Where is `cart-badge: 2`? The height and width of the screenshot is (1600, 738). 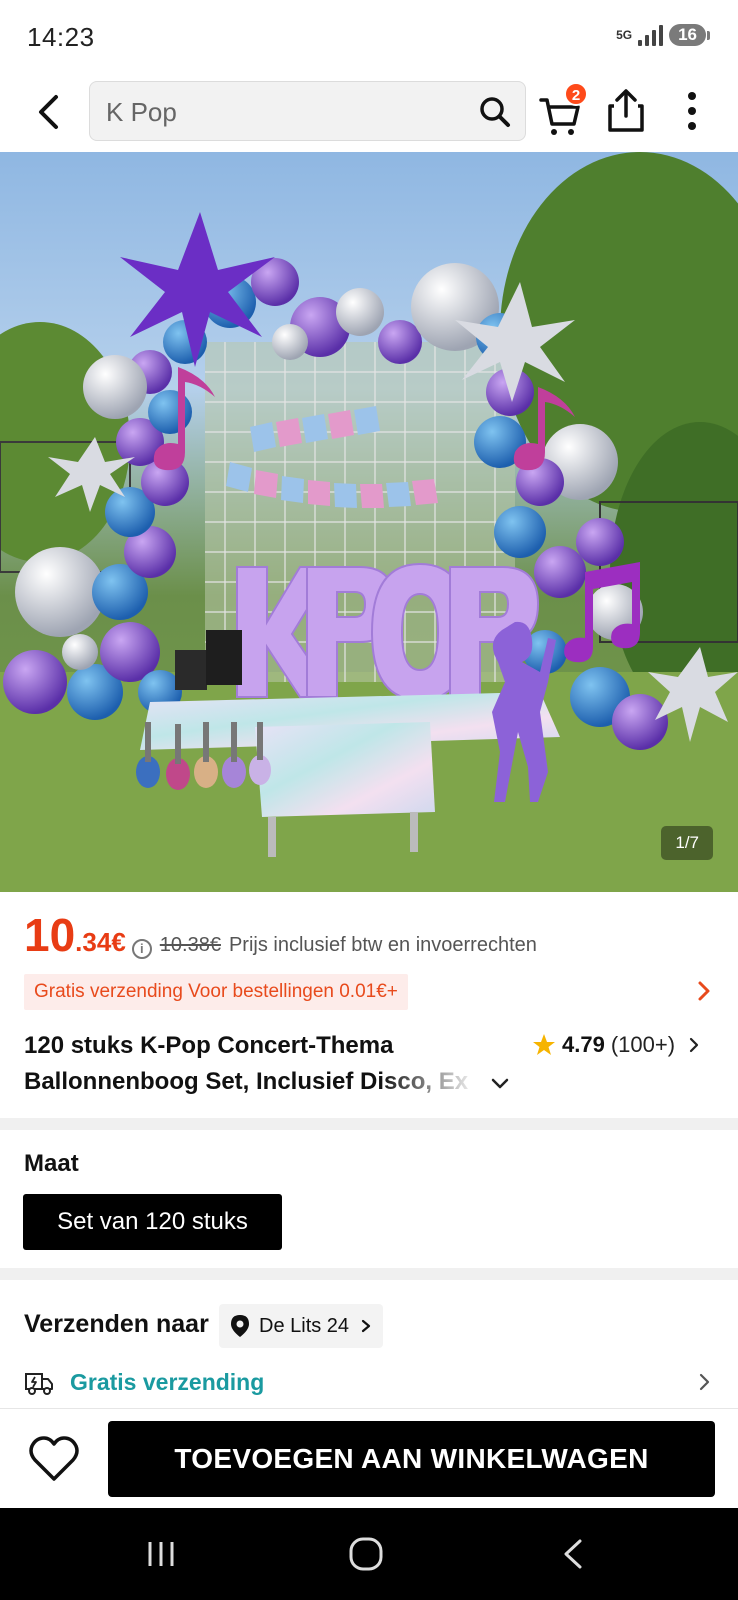 cart-badge: 2 is located at coordinates (576, 94).